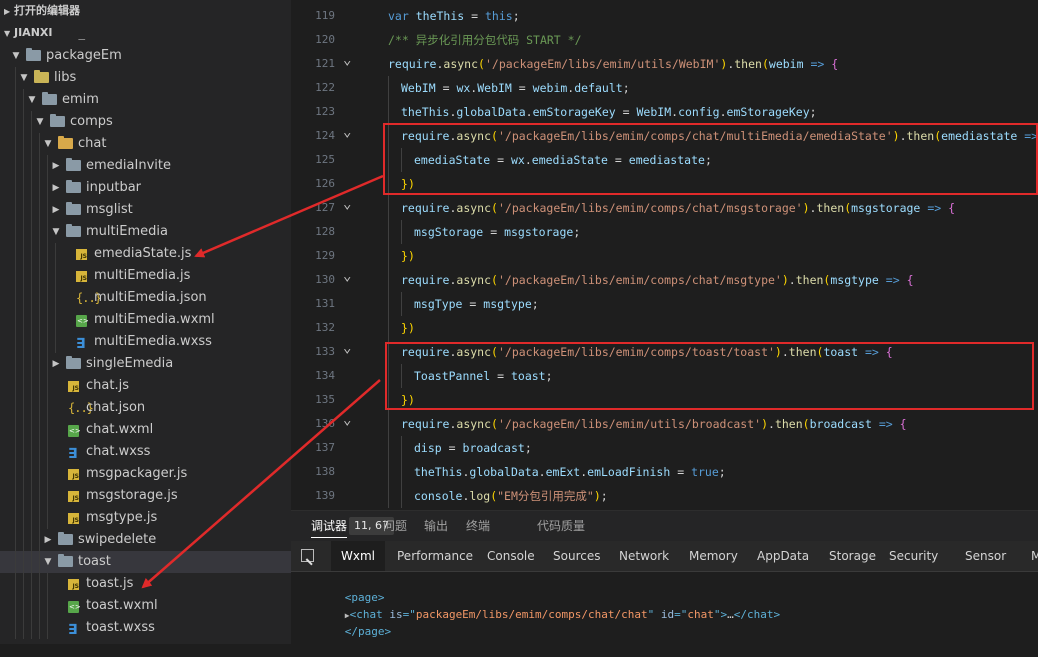  I want to click on tree-item: ▶ inputbar, so click(145, 188).